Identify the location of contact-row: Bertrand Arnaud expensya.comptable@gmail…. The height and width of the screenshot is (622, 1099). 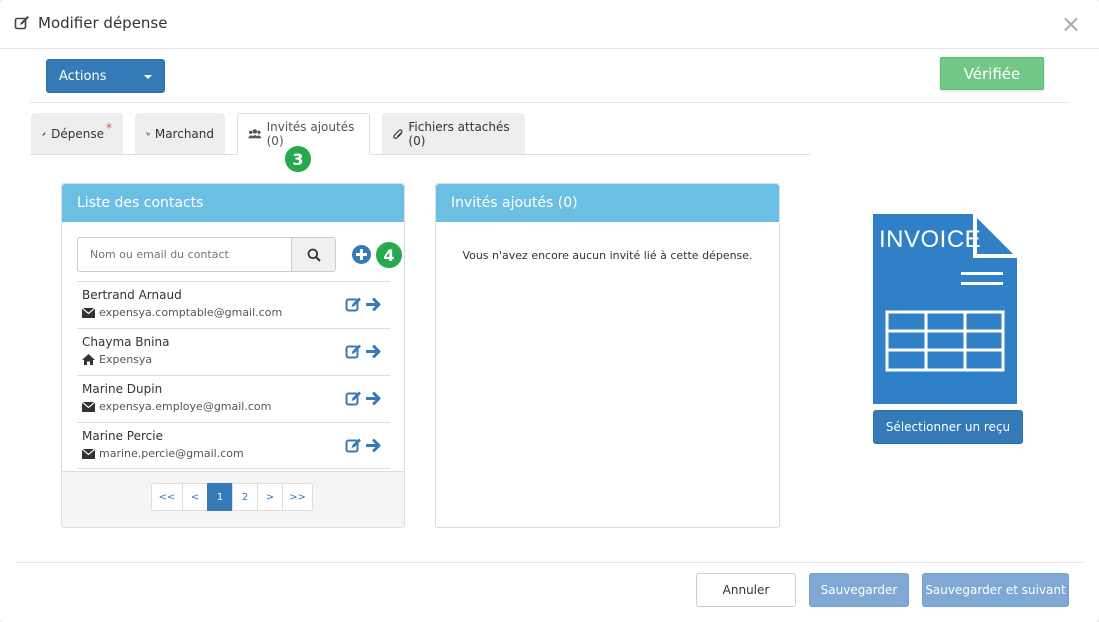
(233, 304).